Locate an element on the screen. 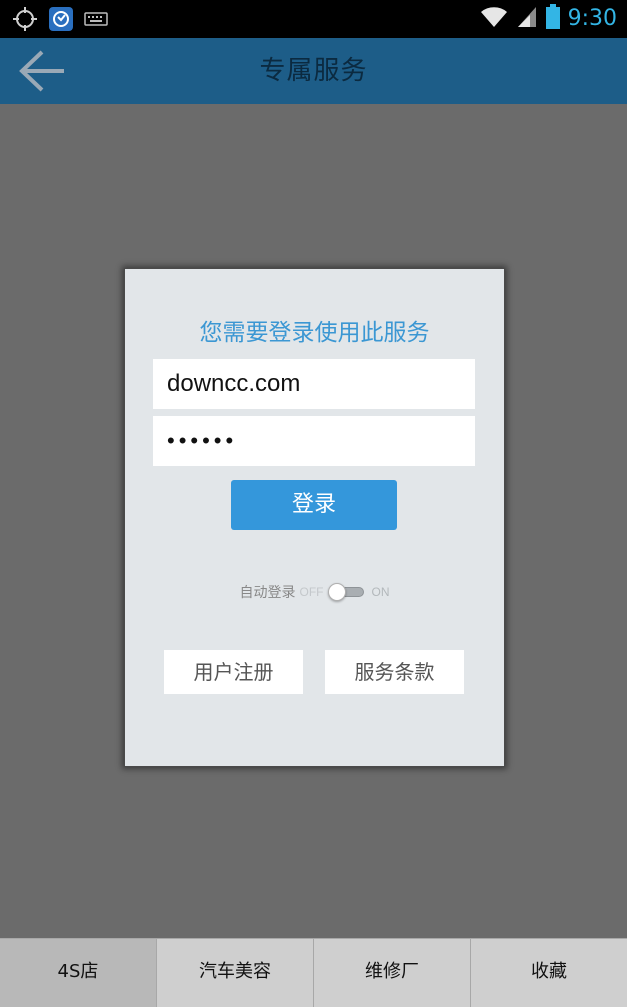 This screenshot has width=627, height=1007. status-bar-left is located at coordinates (60, 21).